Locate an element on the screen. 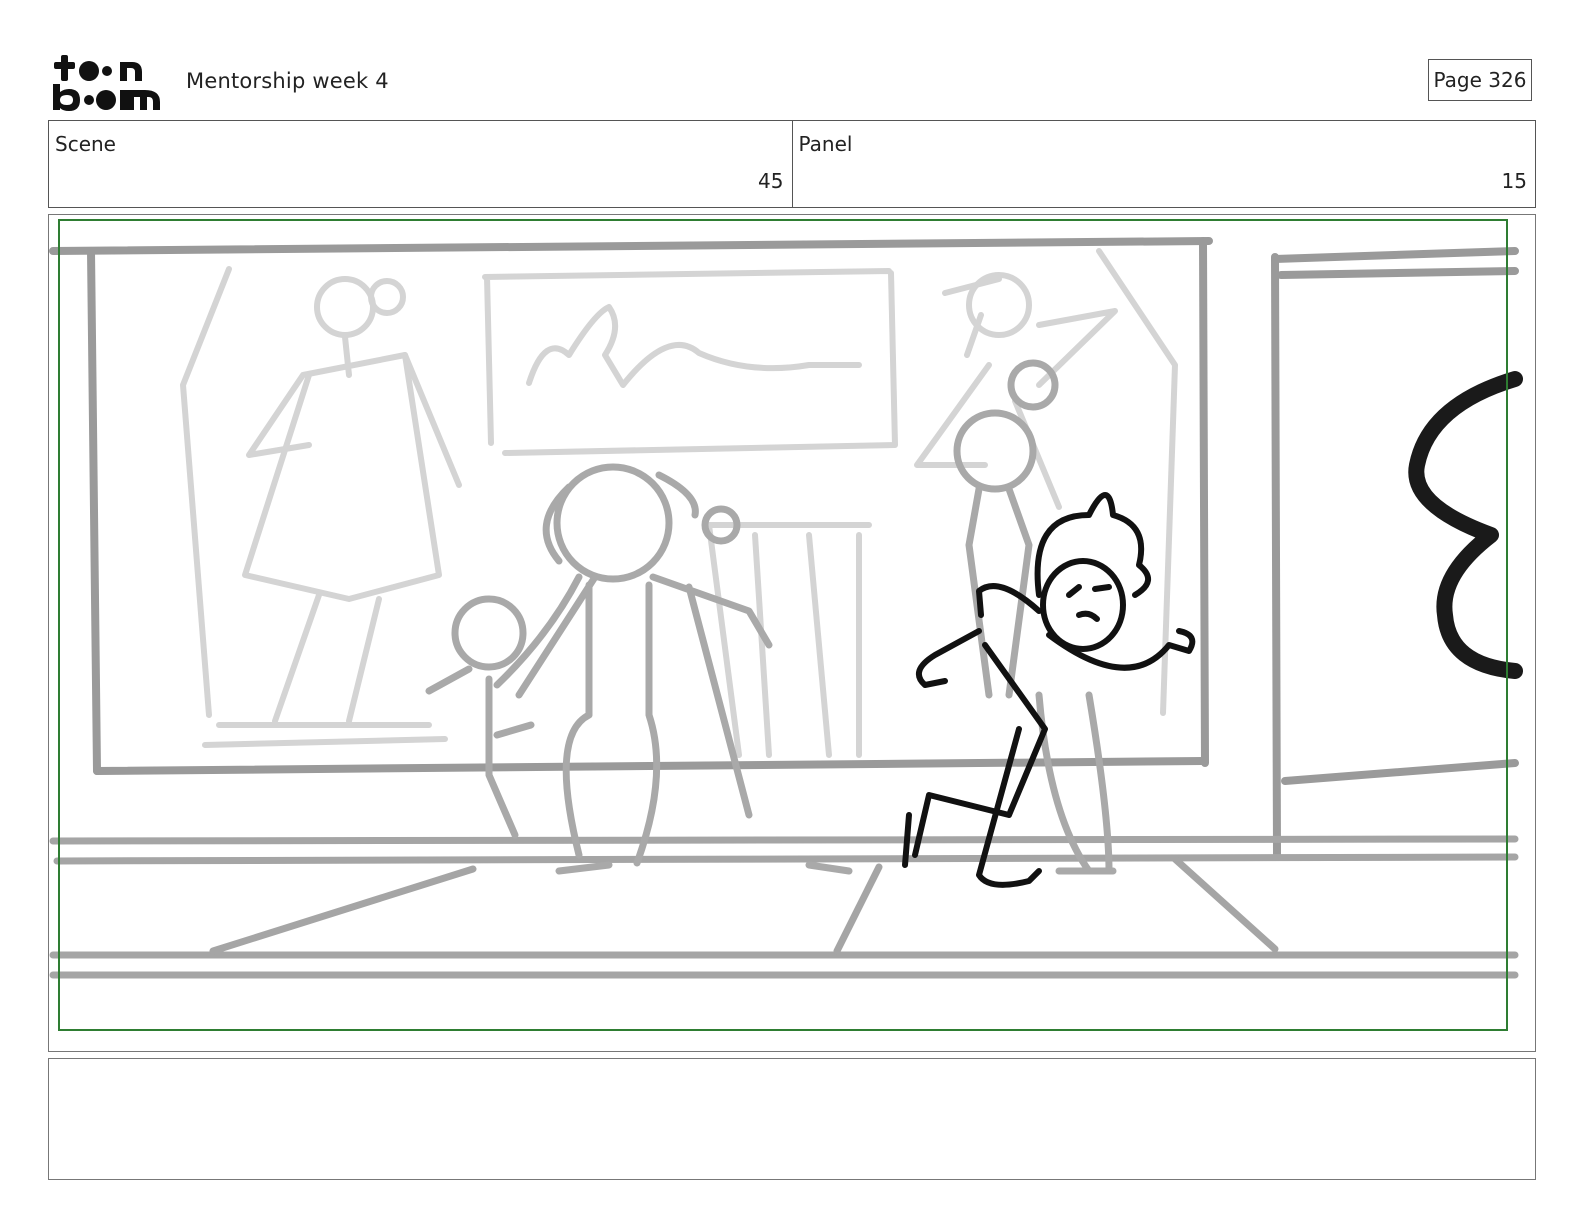 This screenshot has height=1224, width=1584. page-number: Page 326 is located at coordinates (1480, 80).